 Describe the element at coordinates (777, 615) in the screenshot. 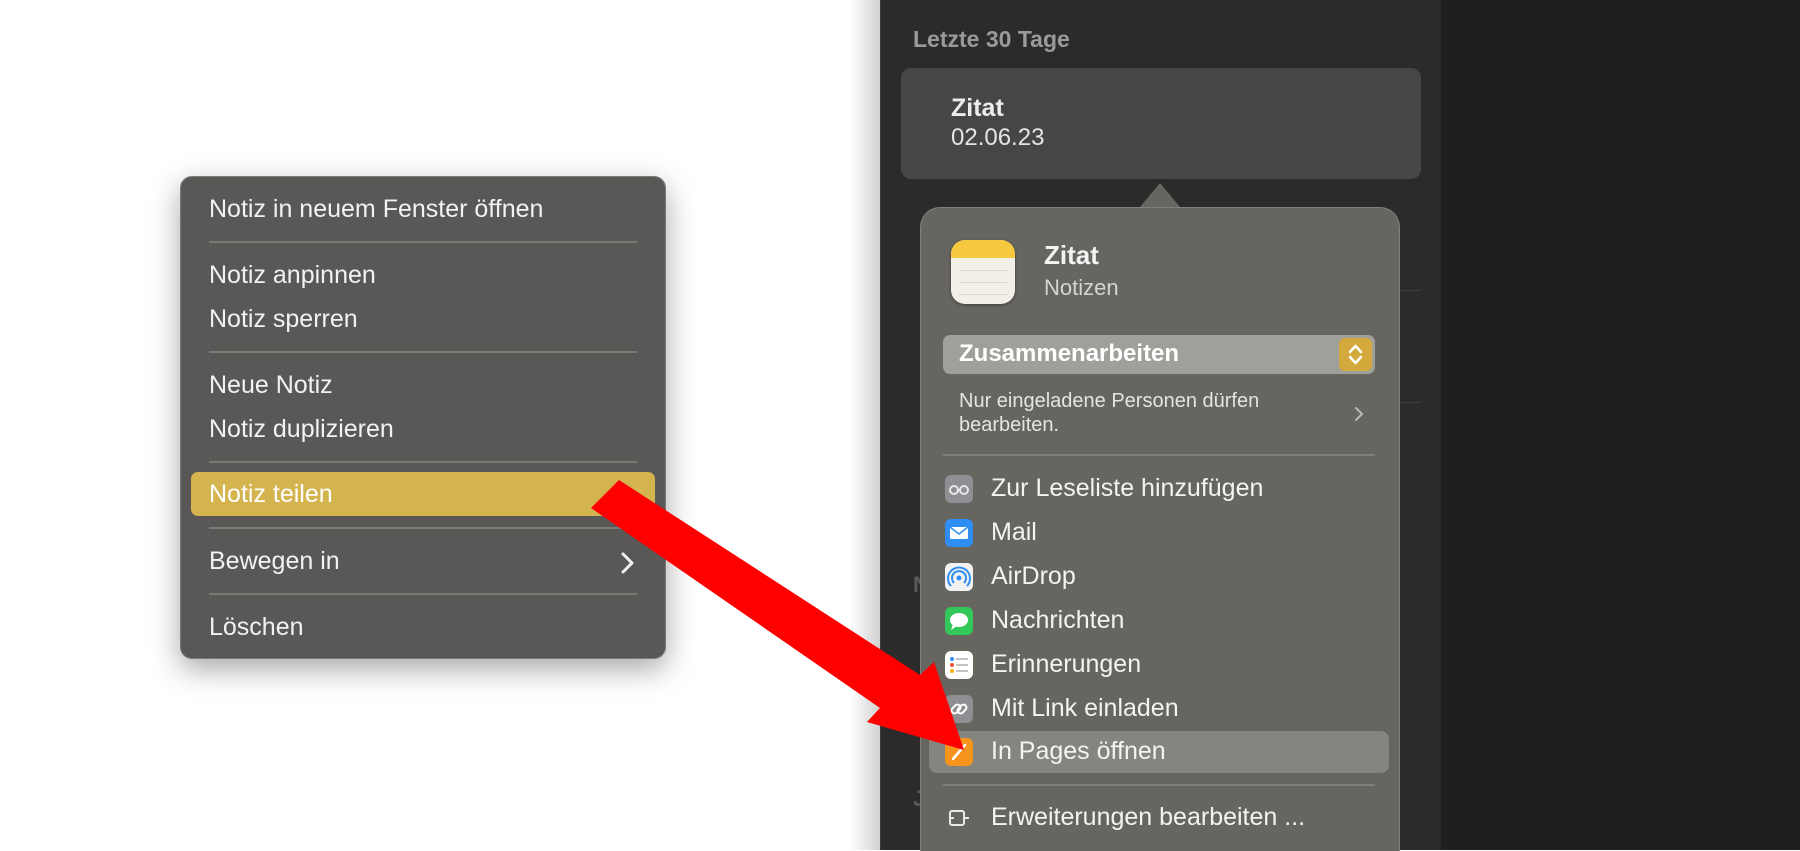

I see `annotation-arrow` at that location.